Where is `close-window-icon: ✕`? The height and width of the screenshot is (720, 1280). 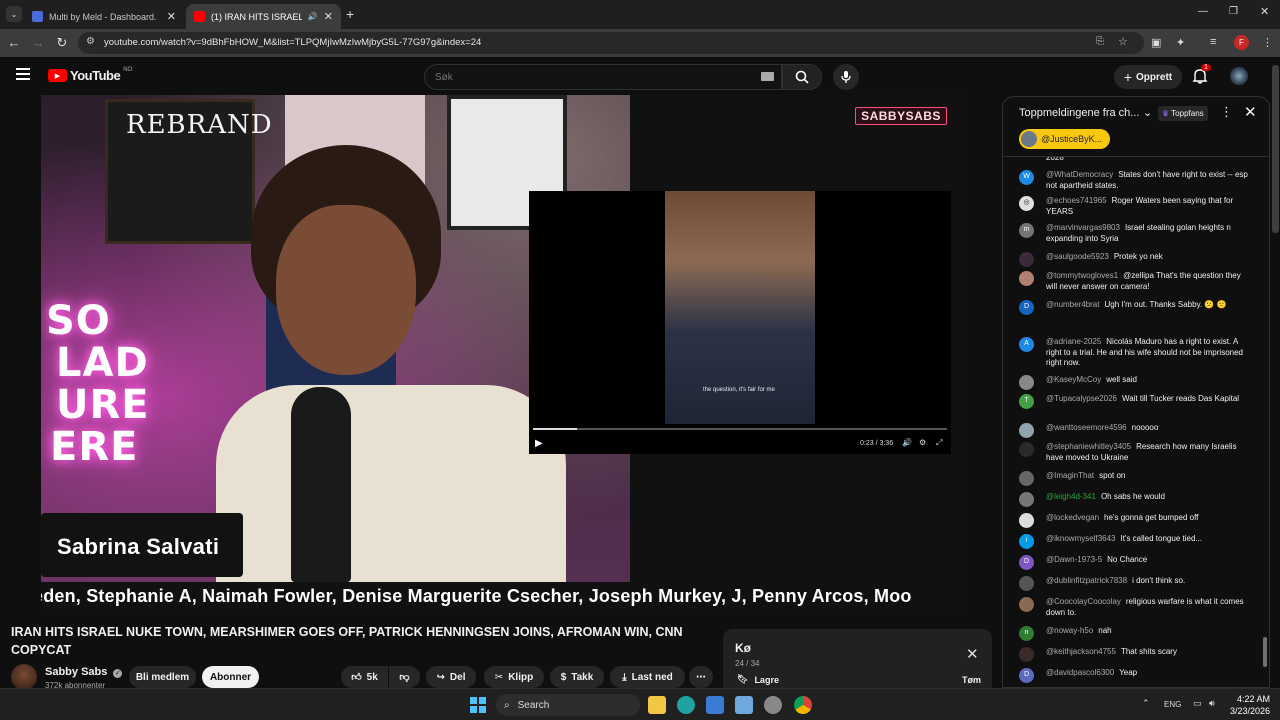 close-window-icon: ✕ is located at coordinates (1264, 11).